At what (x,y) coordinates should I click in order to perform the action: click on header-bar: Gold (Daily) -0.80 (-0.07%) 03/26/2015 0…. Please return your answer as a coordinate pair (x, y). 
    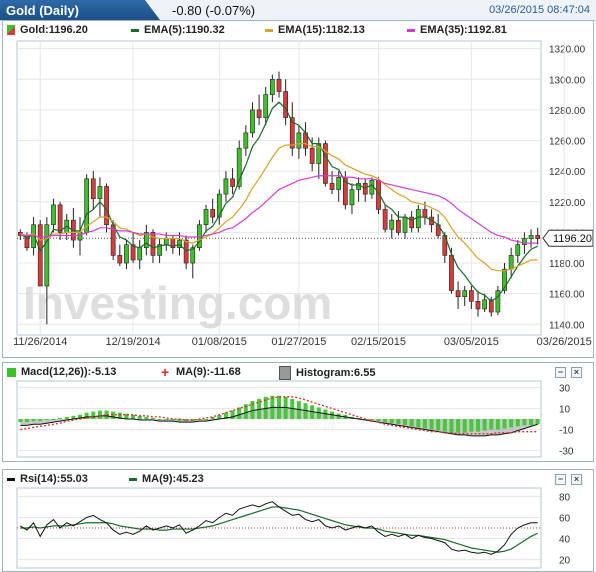
    Looking at the image, I should click on (298, 10).